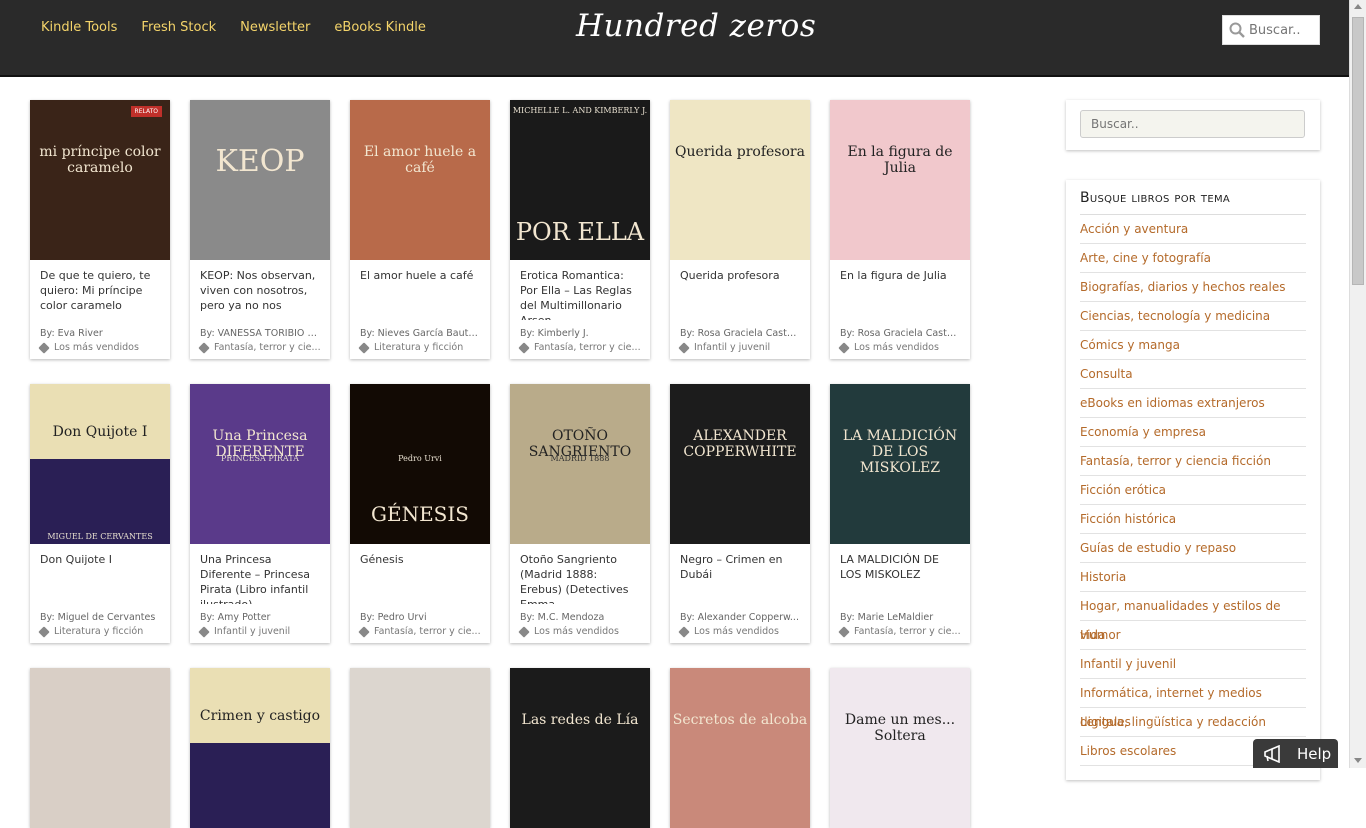 This screenshot has width=1366, height=828. What do you see at coordinates (696, 26) in the screenshot?
I see `site-logo: Hundred zeros` at bounding box center [696, 26].